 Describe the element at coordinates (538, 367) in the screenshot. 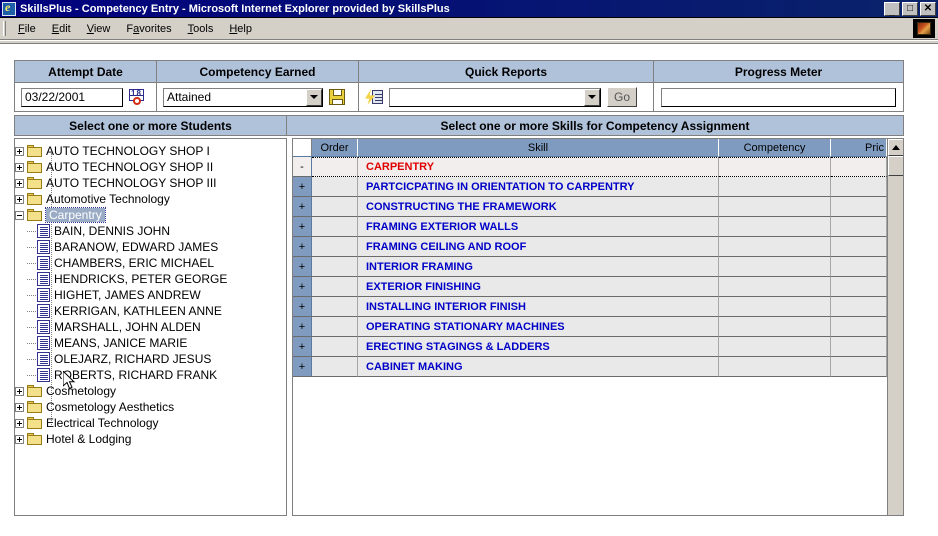

I see `cell-skill: CABINET MAKING` at that location.